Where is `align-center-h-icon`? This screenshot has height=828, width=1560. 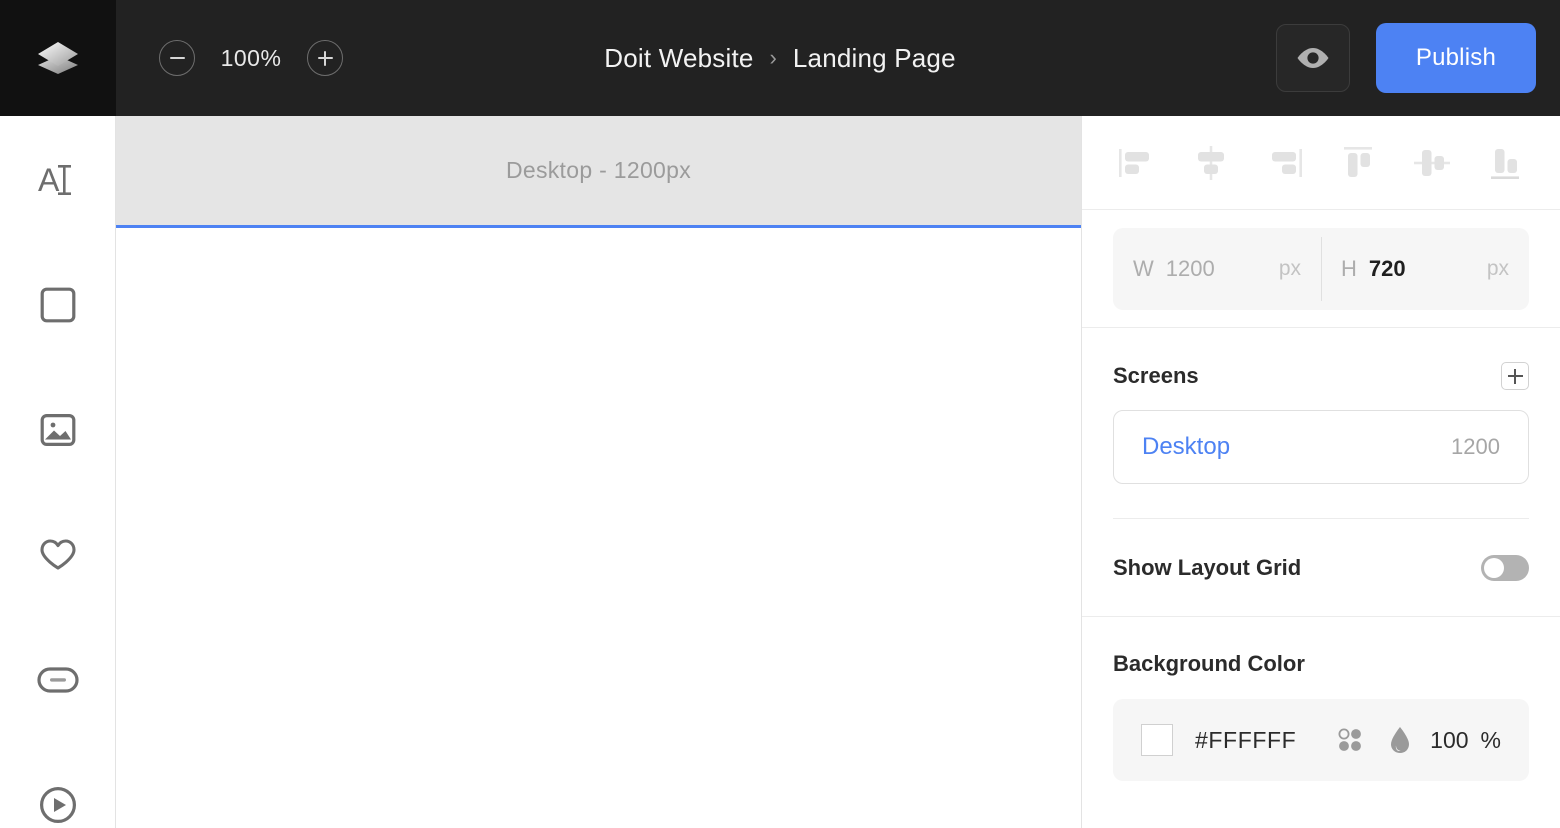
align-center-h-icon is located at coordinates (1210, 162).